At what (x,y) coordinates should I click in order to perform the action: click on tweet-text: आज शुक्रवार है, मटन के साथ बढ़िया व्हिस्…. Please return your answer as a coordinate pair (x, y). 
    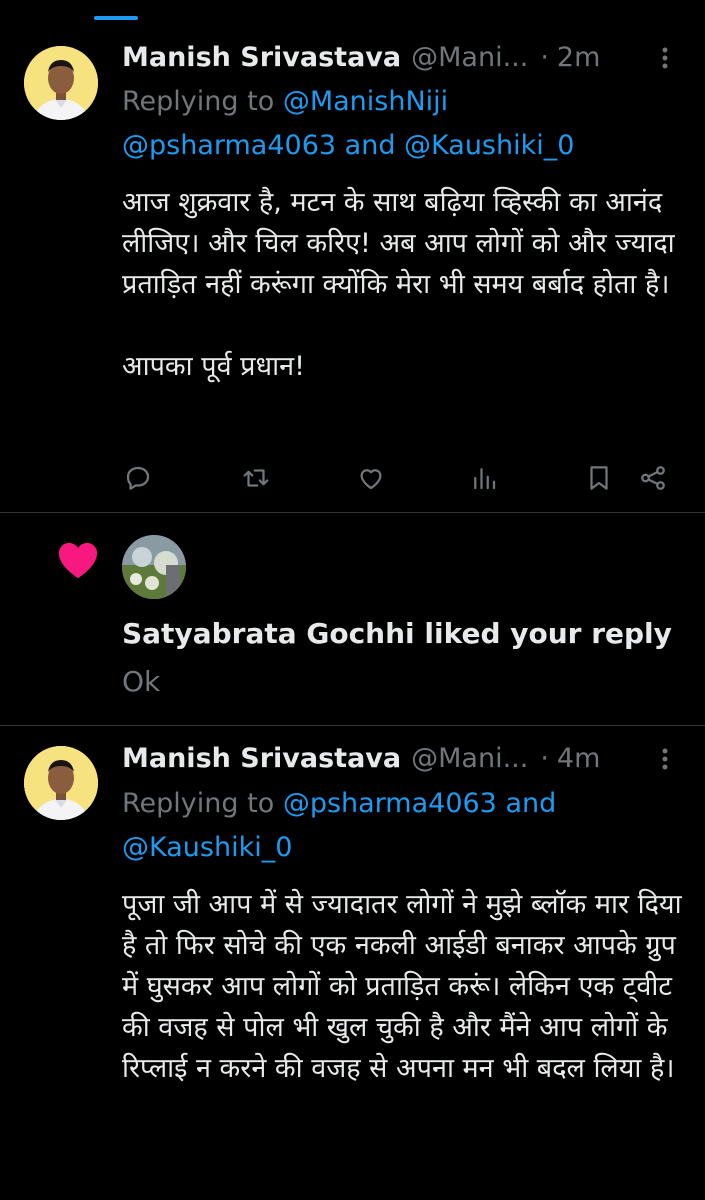
    Looking at the image, I should click on (398, 284).